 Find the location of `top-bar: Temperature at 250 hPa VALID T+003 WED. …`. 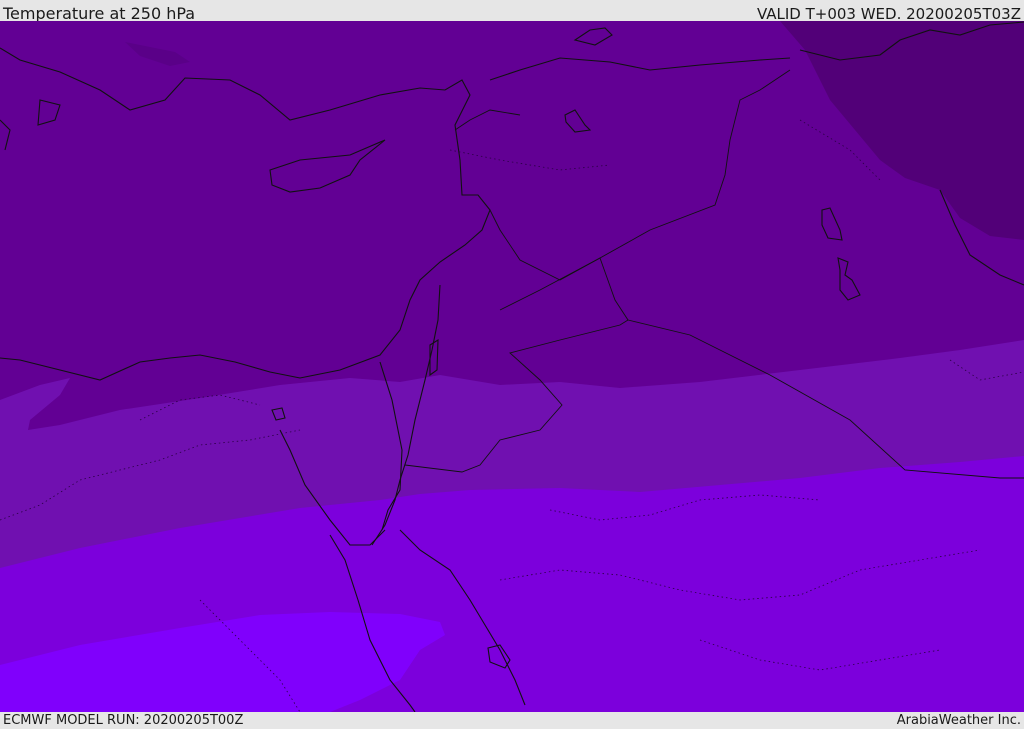

top-bar: Temperature at 250 hPa VALID T+003 WED. … is located at coordinates (512, 11).